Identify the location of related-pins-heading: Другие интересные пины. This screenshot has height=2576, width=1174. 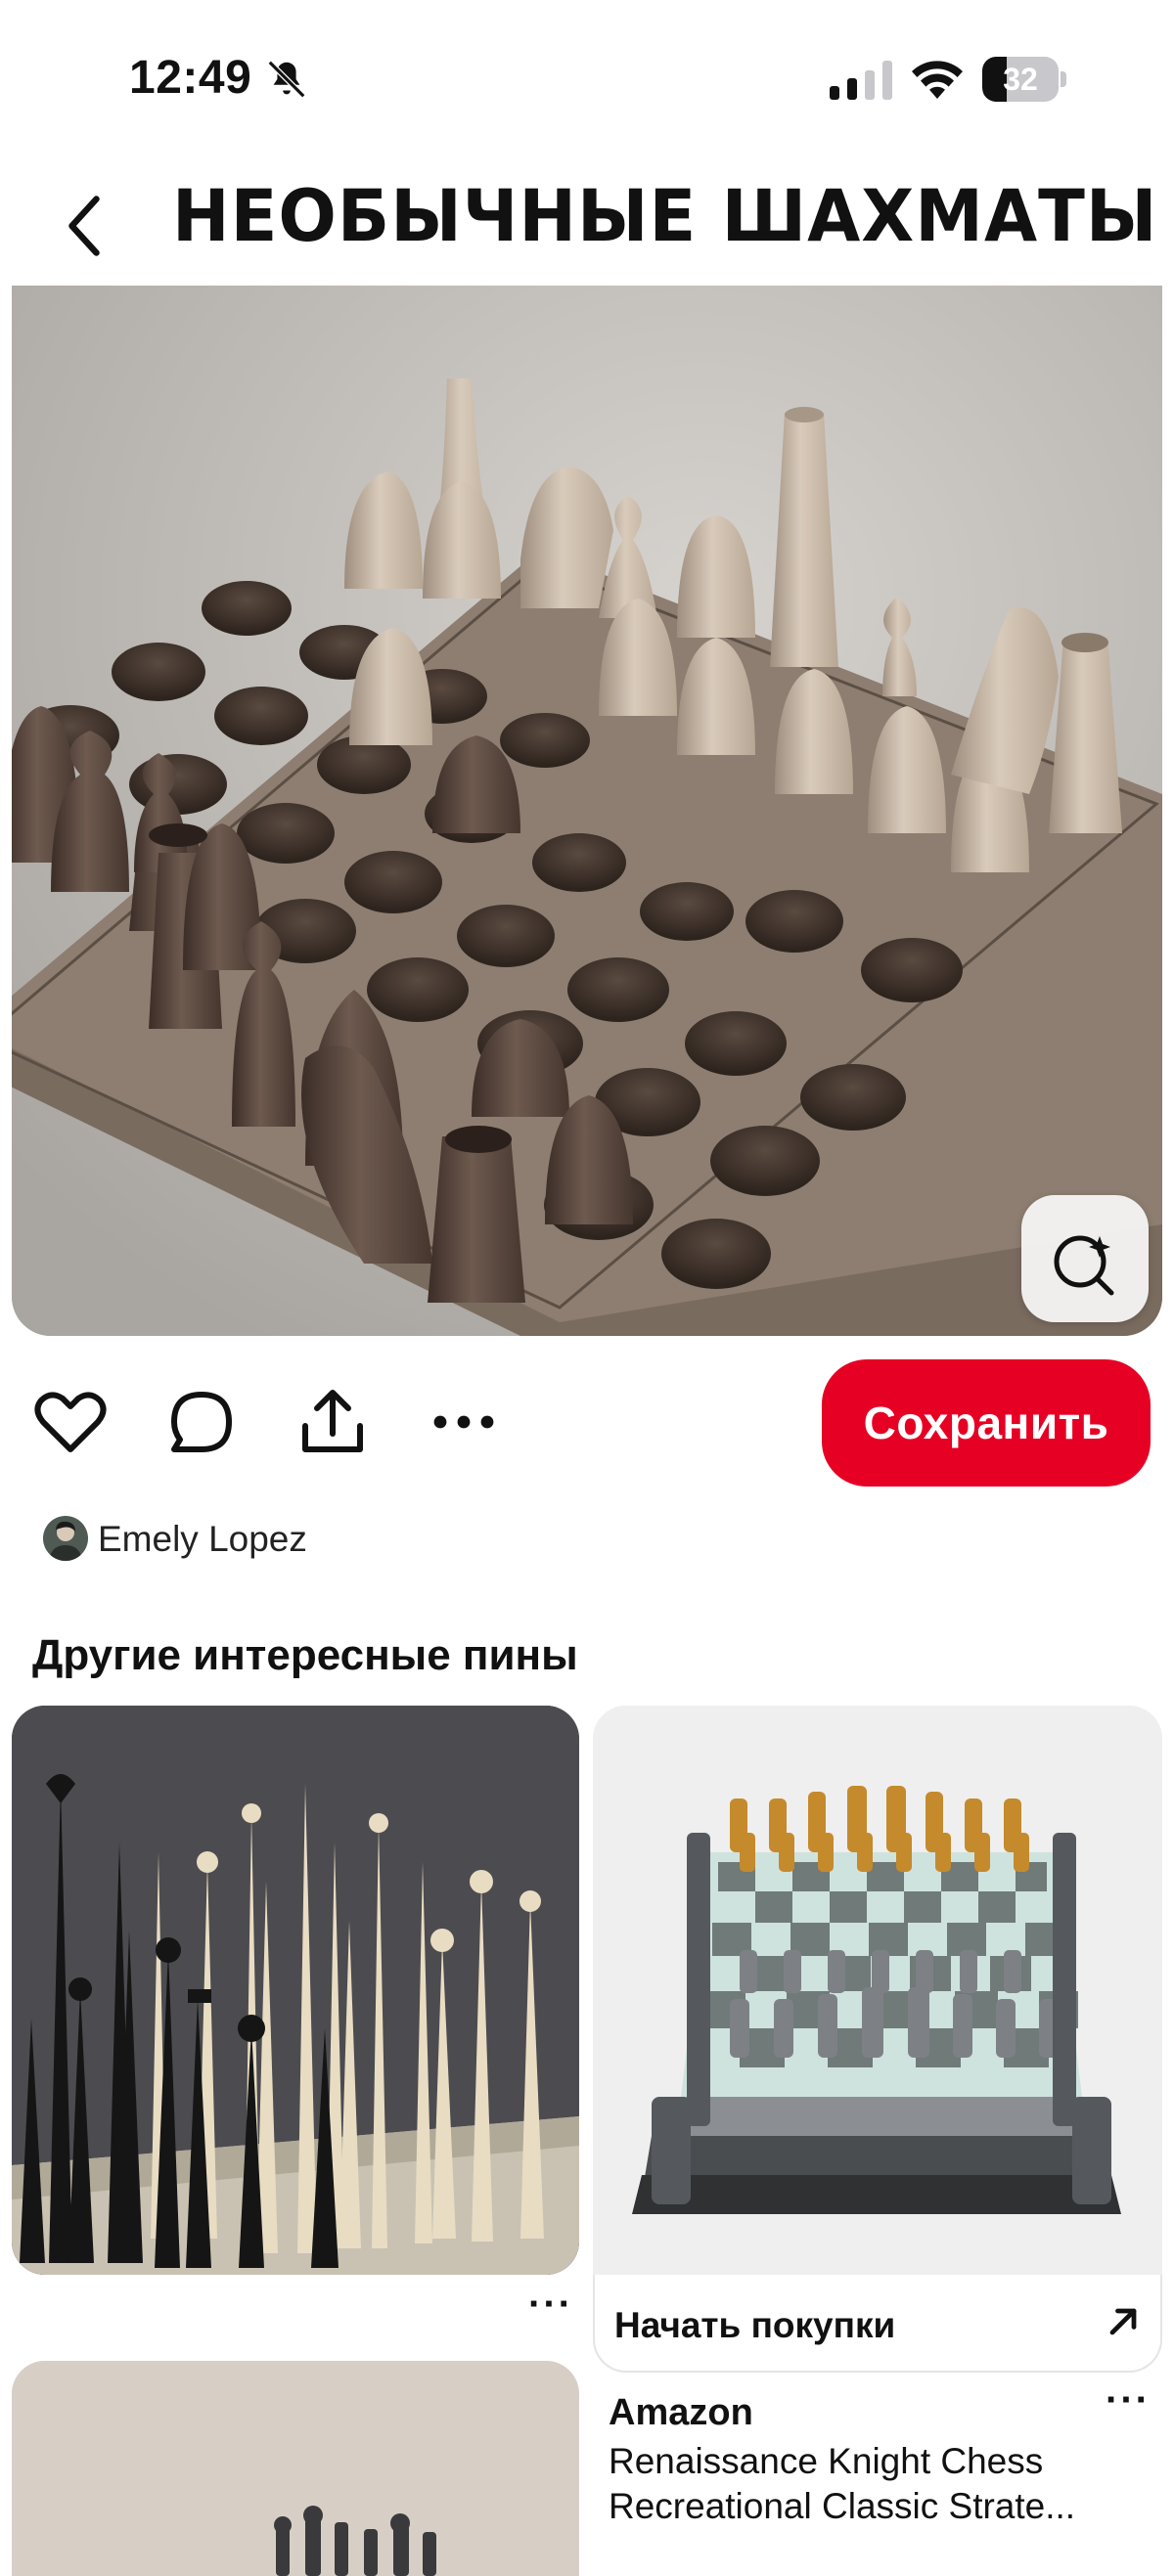
(305, 1655).